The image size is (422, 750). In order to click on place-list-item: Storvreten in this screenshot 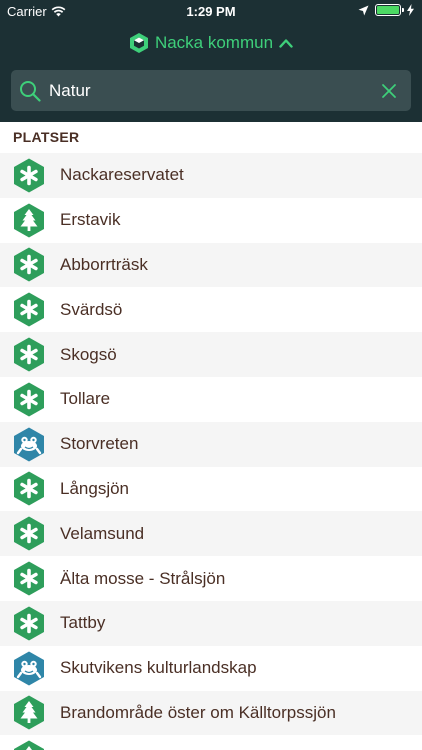, I will do `click(211, 444)`.